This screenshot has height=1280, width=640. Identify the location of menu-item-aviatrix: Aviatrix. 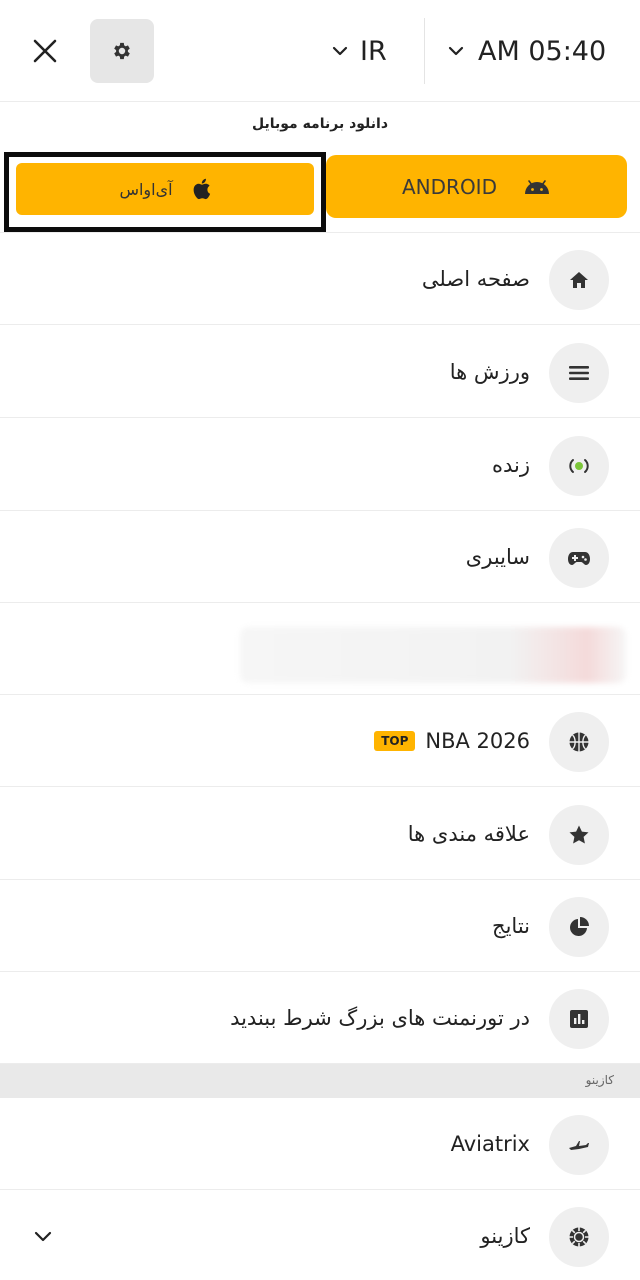
(320, 1144).